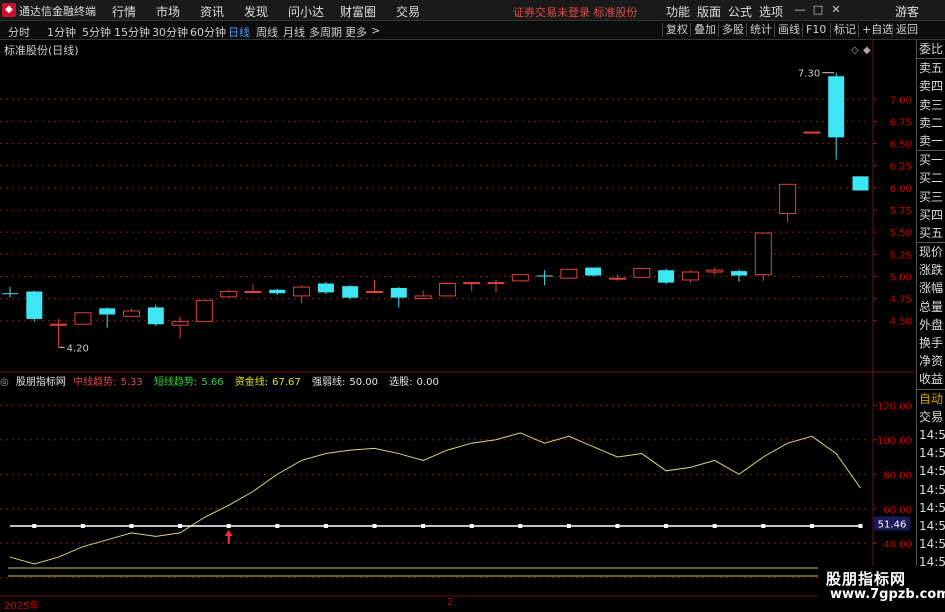 The height and width of the screenshot is (612, 945). I want to click on period-30min: 30分钟, so click(170, 32).